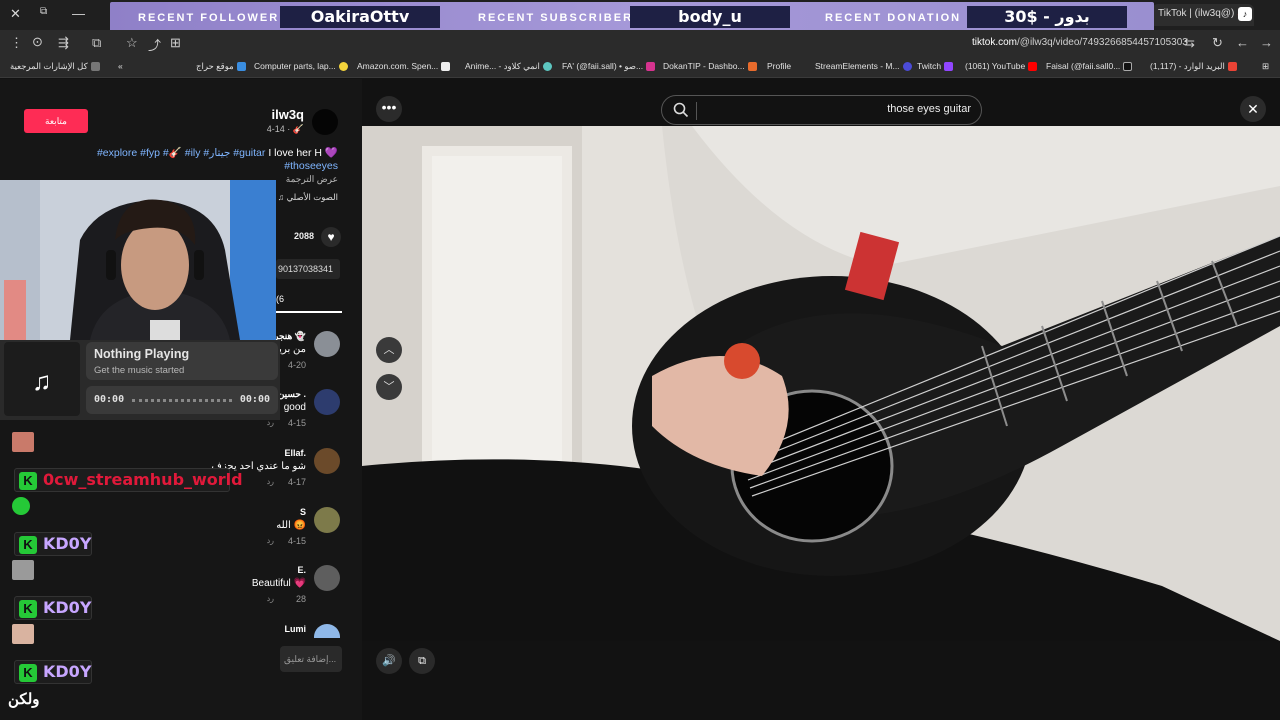  Describe the element at coordinates (296, 541) in the screenshot. I see `comment-date: 4-15` at that location.